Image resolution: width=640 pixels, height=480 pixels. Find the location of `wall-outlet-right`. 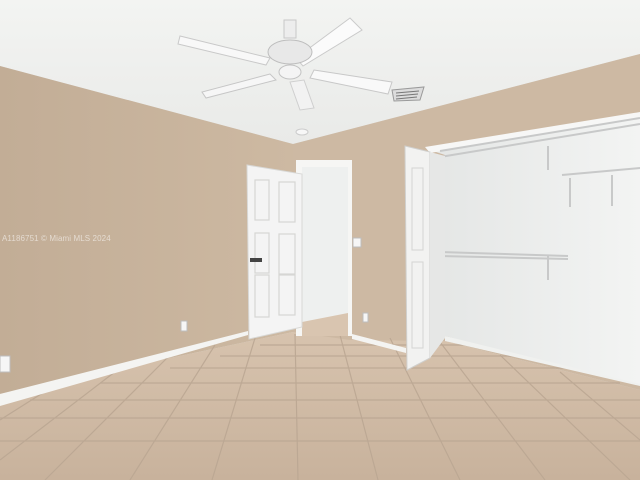

wall-outlet-right is located at coordinates (365, 317).